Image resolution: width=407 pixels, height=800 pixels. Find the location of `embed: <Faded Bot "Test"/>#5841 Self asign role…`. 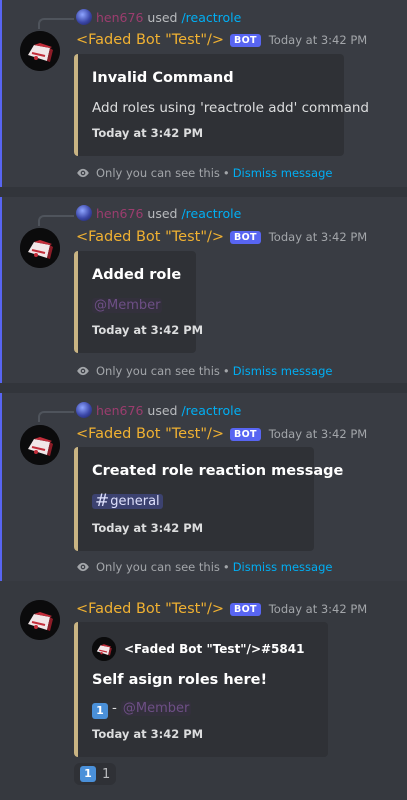

embed: <Faded Bot "Test"/>#5841 Self asign role… is located at coordinates (201, 689).